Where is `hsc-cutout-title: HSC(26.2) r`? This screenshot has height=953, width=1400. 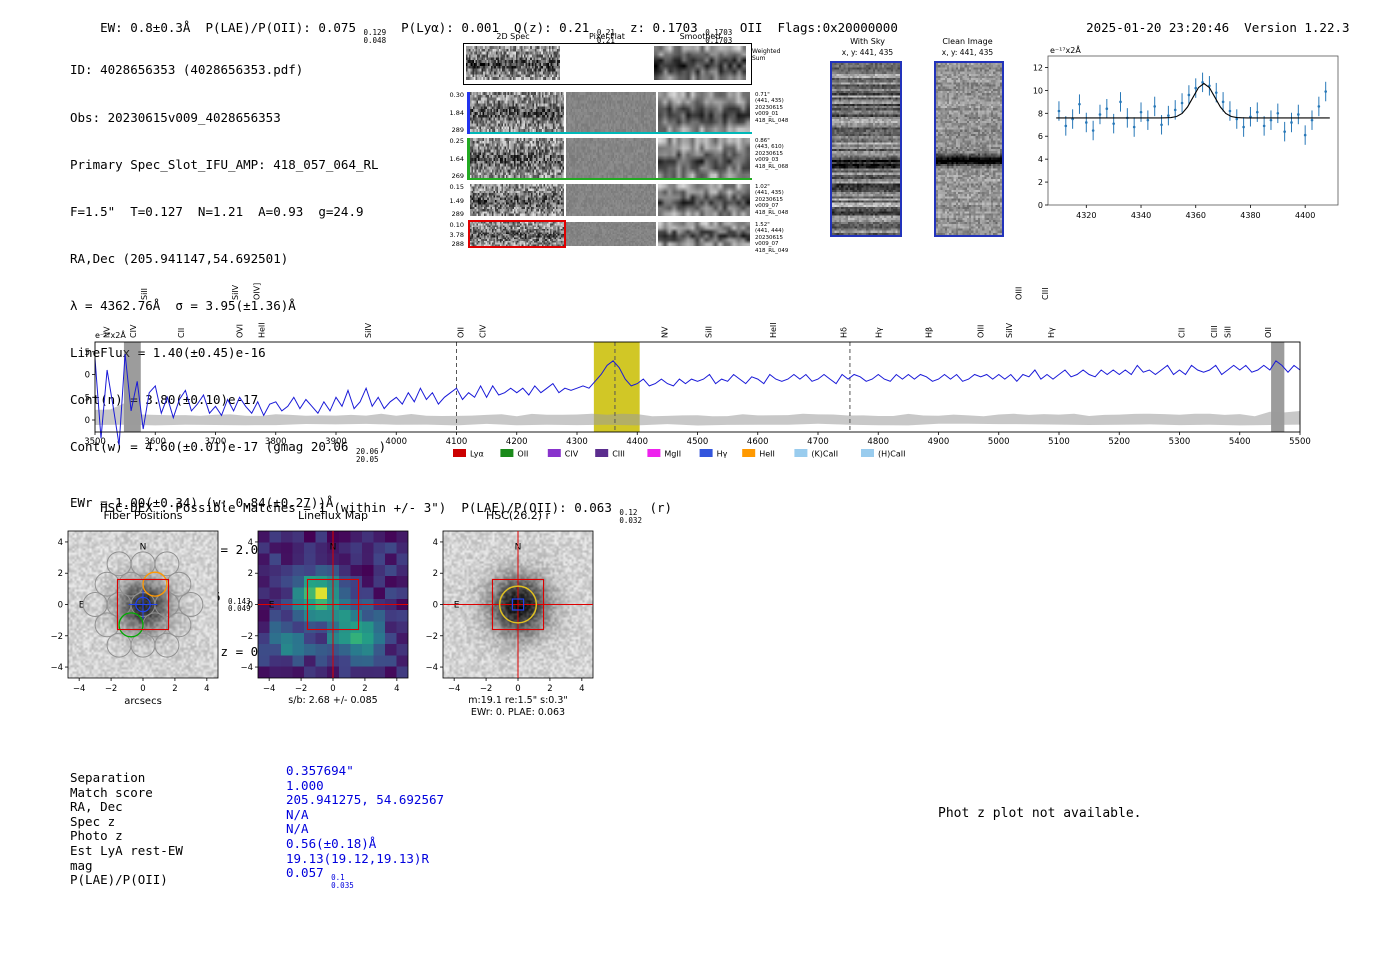
hsc-cutout-title: HSC(26.2) r is located at coordinates (518, 515).